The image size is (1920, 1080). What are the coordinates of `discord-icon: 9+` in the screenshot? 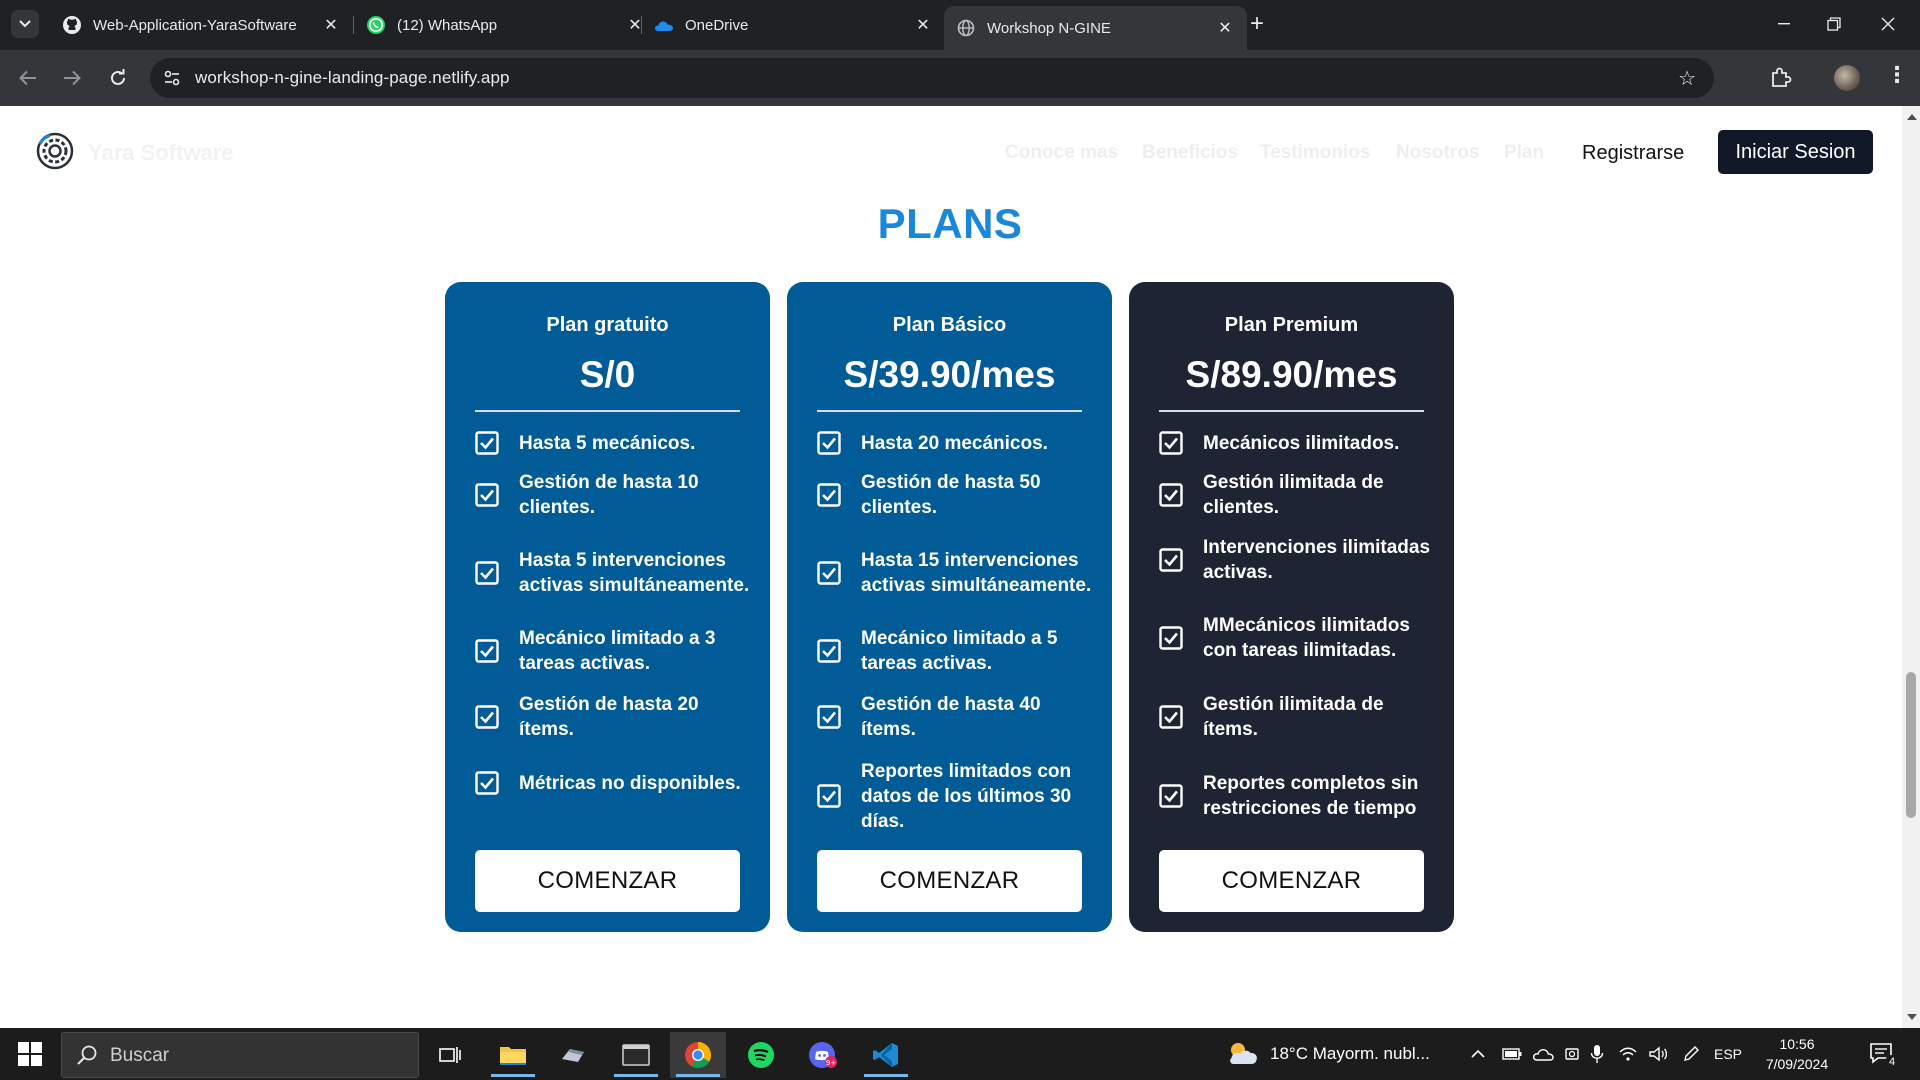 It's located at (823, 1055).